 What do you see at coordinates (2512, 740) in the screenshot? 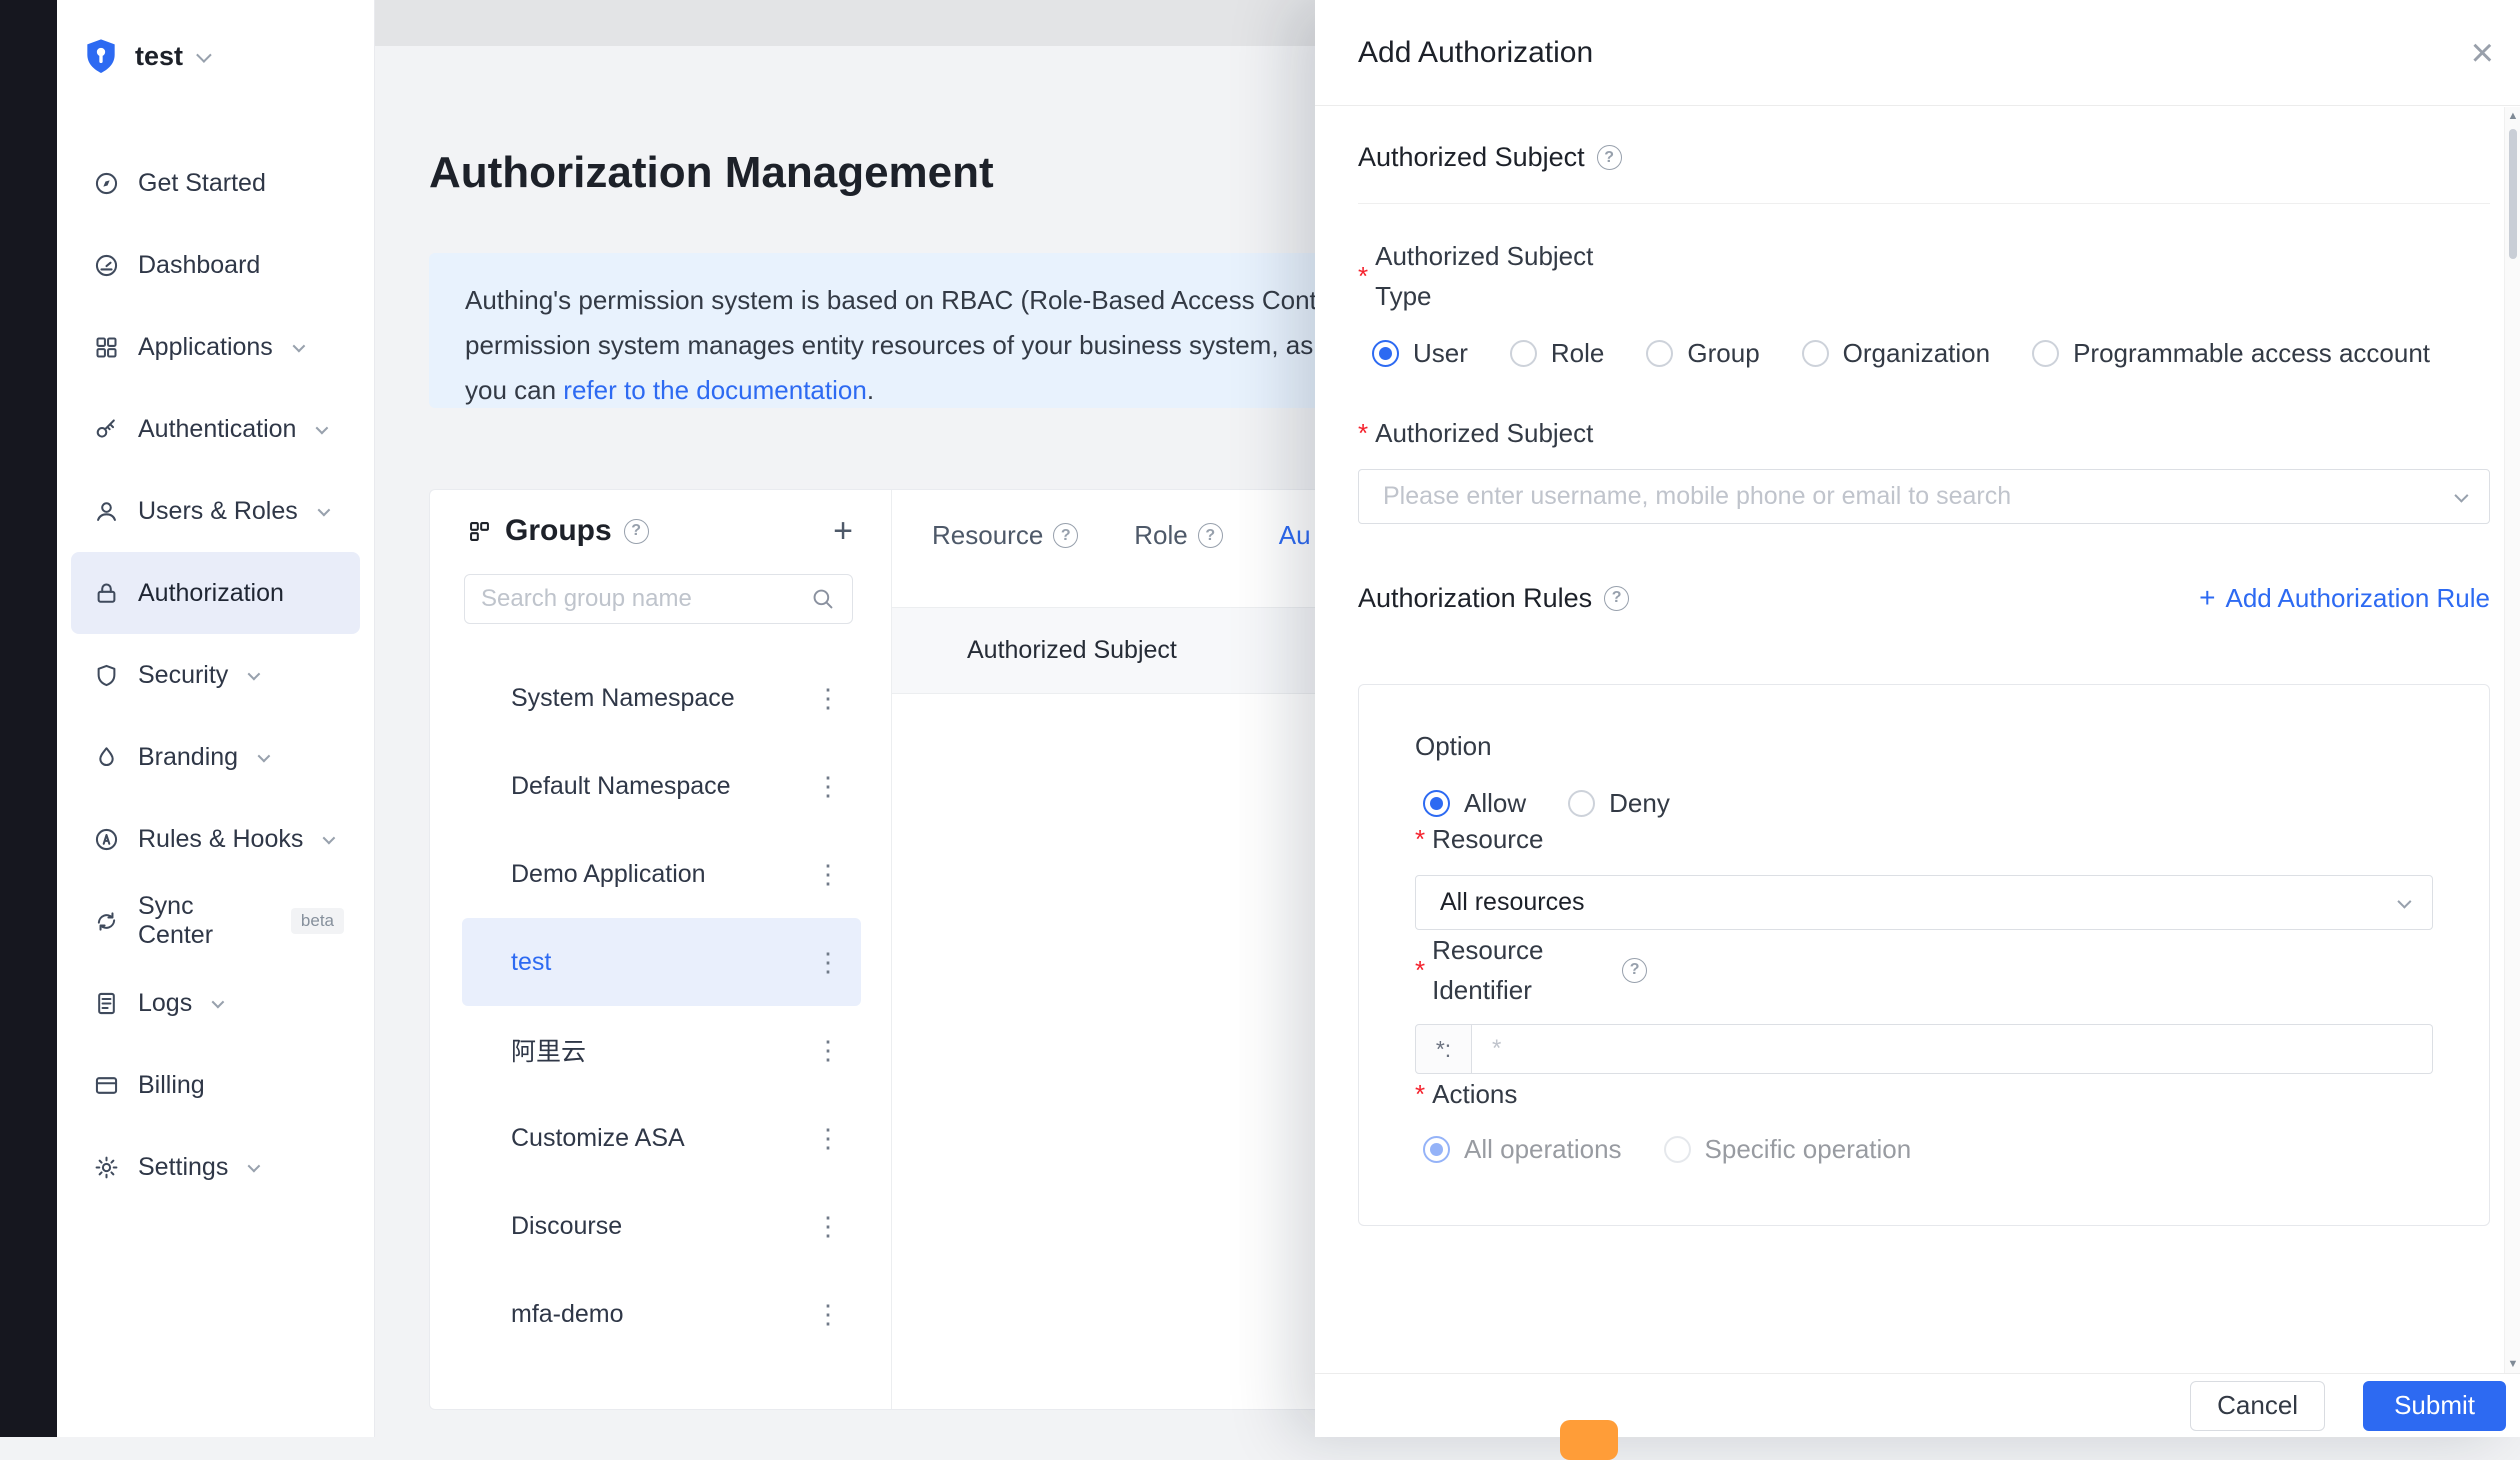
I see `drawer-scrollbar: ▲ ▼` at bounding box center [2512, 740].